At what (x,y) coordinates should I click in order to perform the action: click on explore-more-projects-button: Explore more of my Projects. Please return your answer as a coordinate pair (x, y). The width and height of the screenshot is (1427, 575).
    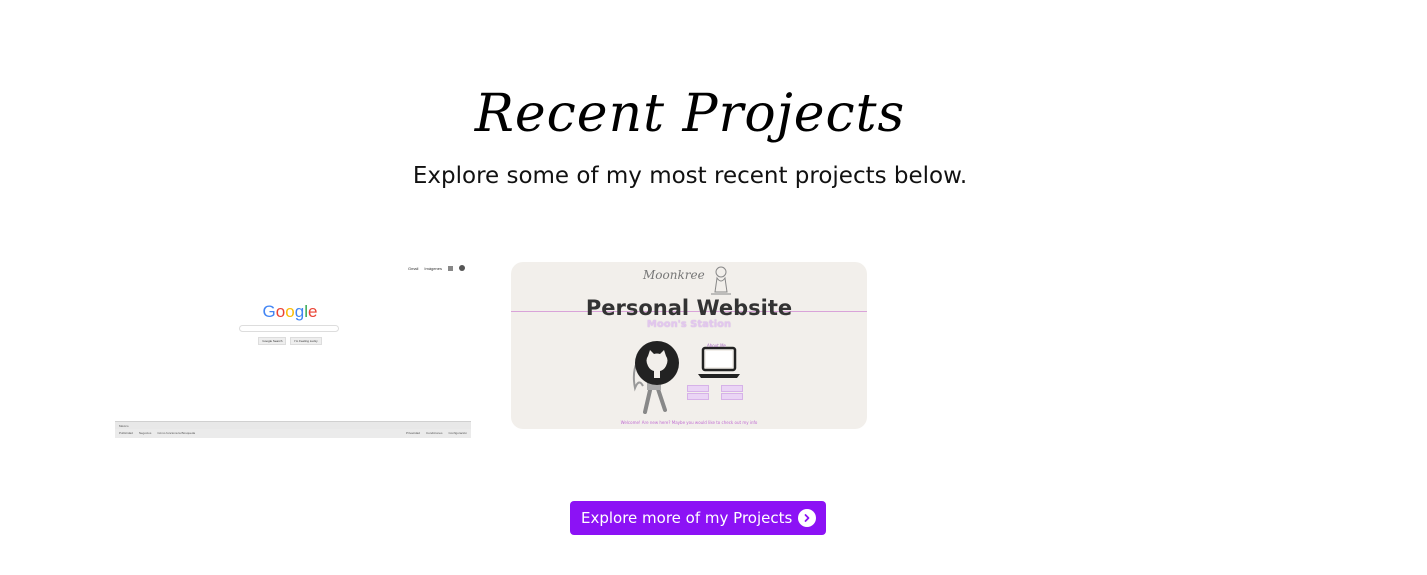
    Looking at the image, I should click on (698, 518).